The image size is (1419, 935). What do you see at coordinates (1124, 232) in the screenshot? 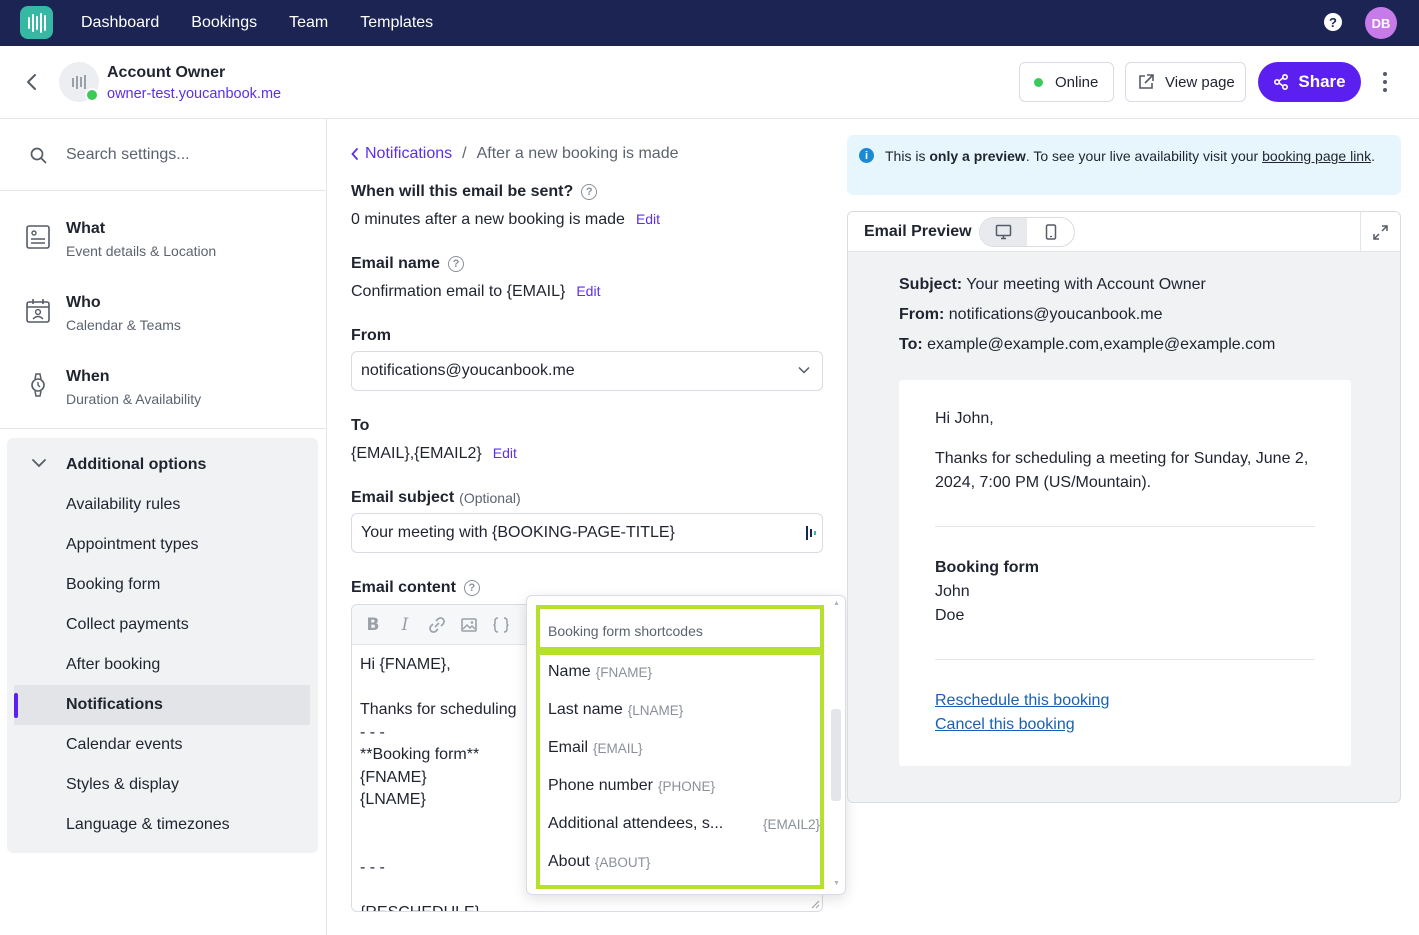
I see `preview-header: Email Preview` at bounding box center [1124, 232].